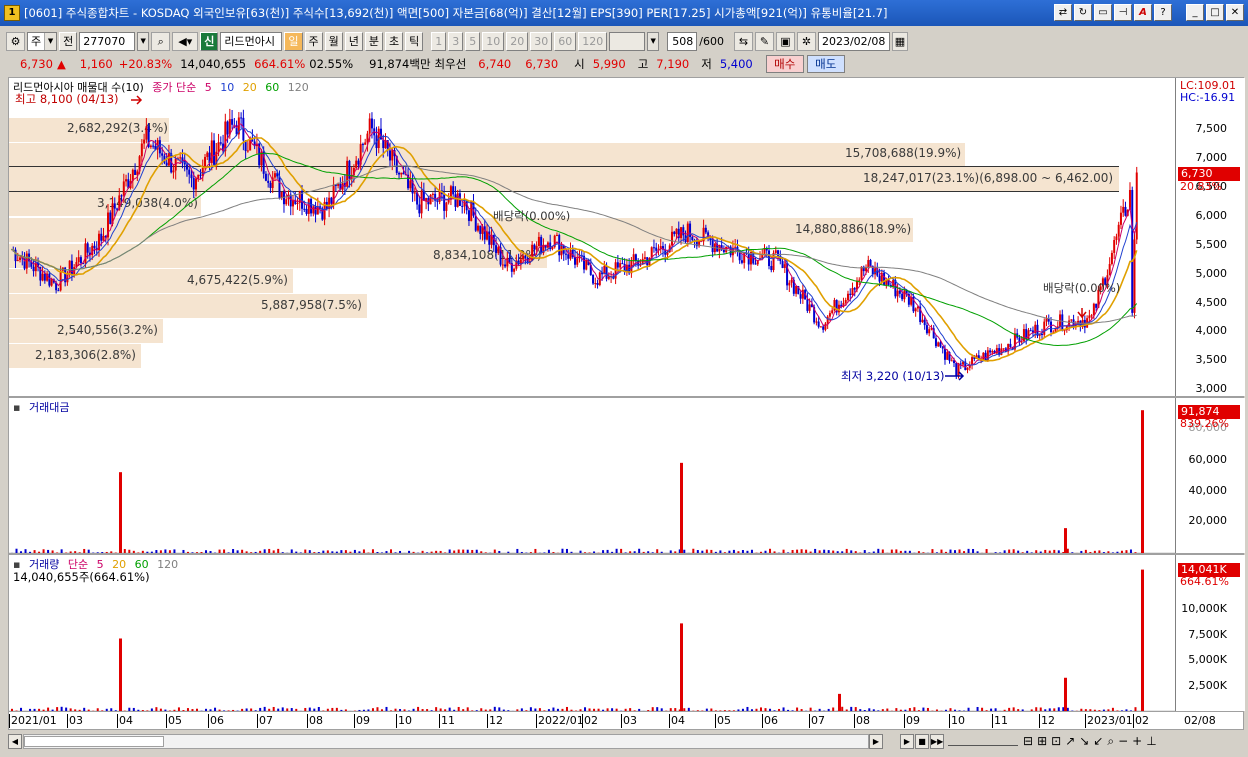 Image resolution: width=1248 pixels, height=757 pixels. Describe the element at coordinates (353, 41) in the screenshot. I see `period-tab-year: 년` at that location.